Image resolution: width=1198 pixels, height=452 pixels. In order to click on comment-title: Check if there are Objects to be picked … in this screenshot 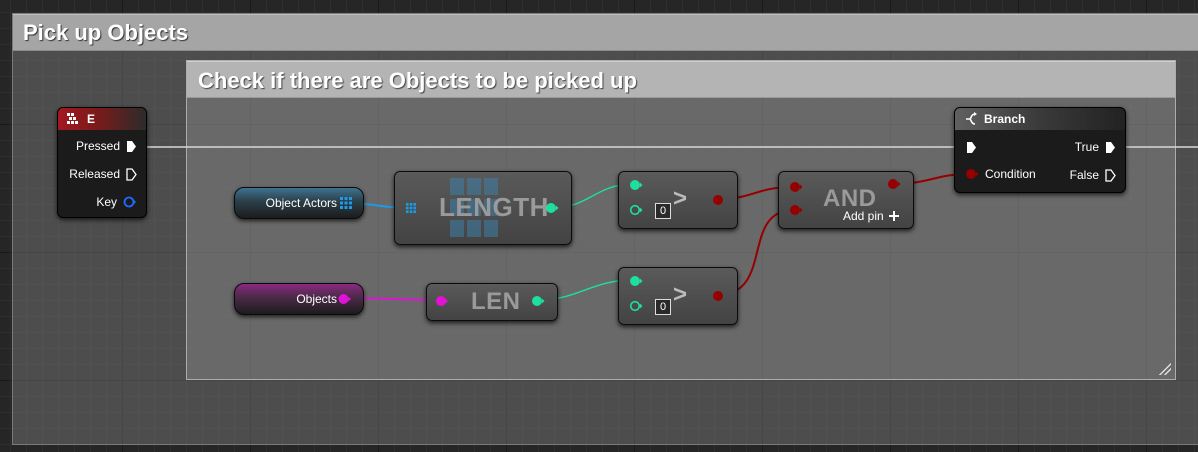, I will do `click(417, 80)`.